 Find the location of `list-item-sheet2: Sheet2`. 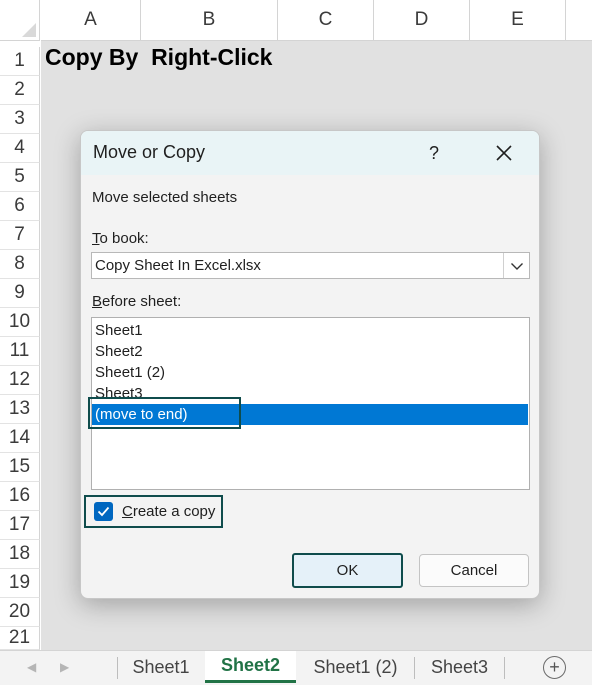

list-item-sheet2: Sheet2 is located at coordinates (310, 351).